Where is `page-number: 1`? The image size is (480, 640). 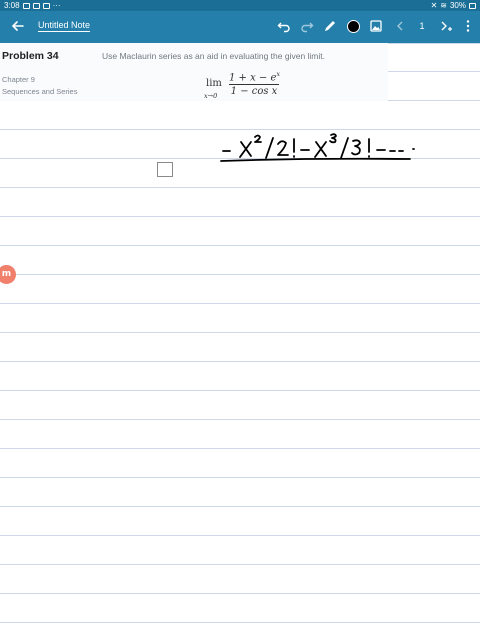
page-number: 1 is located at coordinates (422, 26).